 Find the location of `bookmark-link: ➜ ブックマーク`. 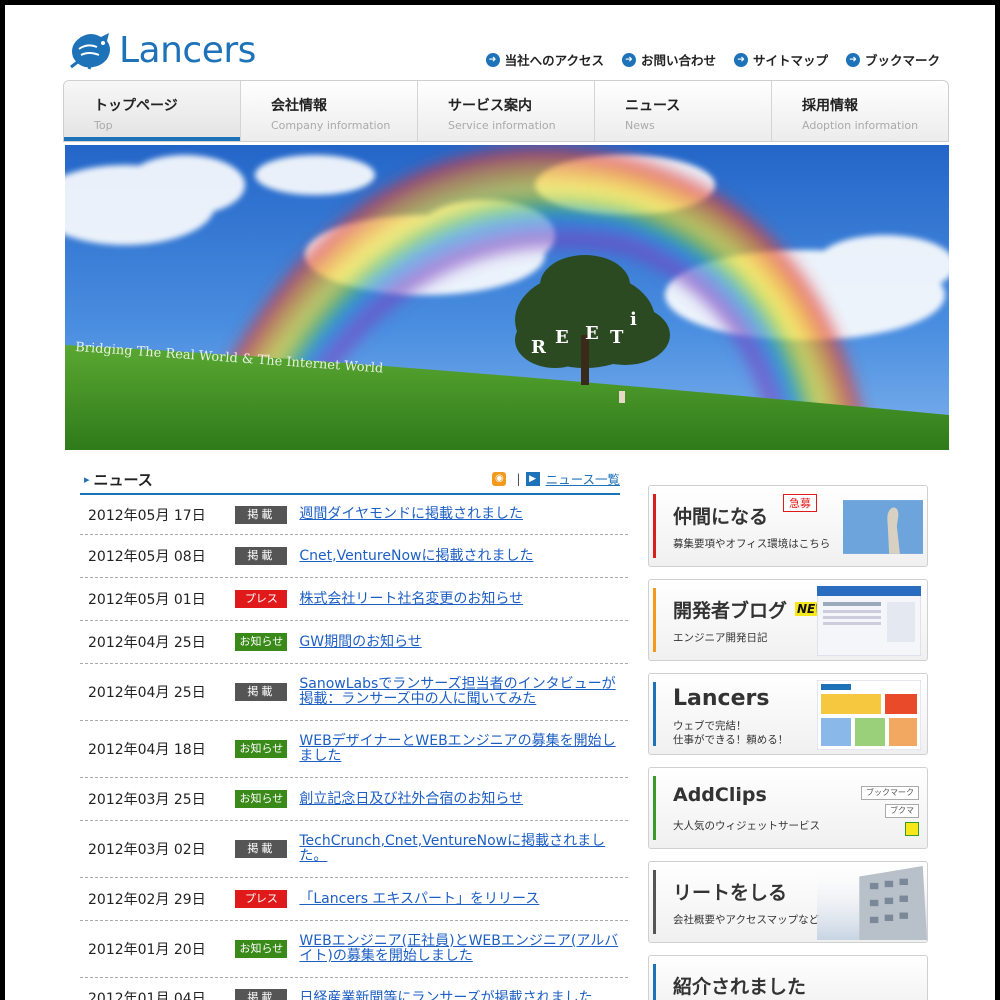

bookmark-link: ➜ ブックマーク is located at coordinates (892, 59).